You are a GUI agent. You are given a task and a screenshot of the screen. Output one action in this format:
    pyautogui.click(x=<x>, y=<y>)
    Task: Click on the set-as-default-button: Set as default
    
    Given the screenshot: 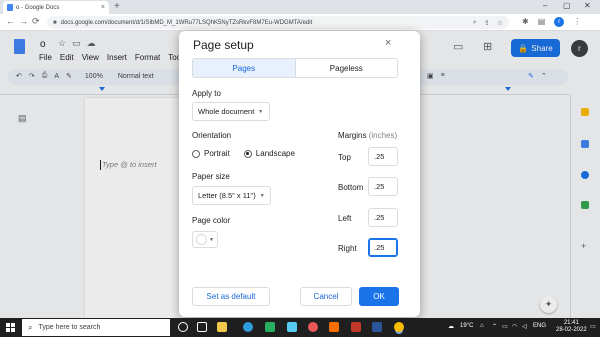 What is the action you would take?
    pyautogui.click(x=231, y=296)
    